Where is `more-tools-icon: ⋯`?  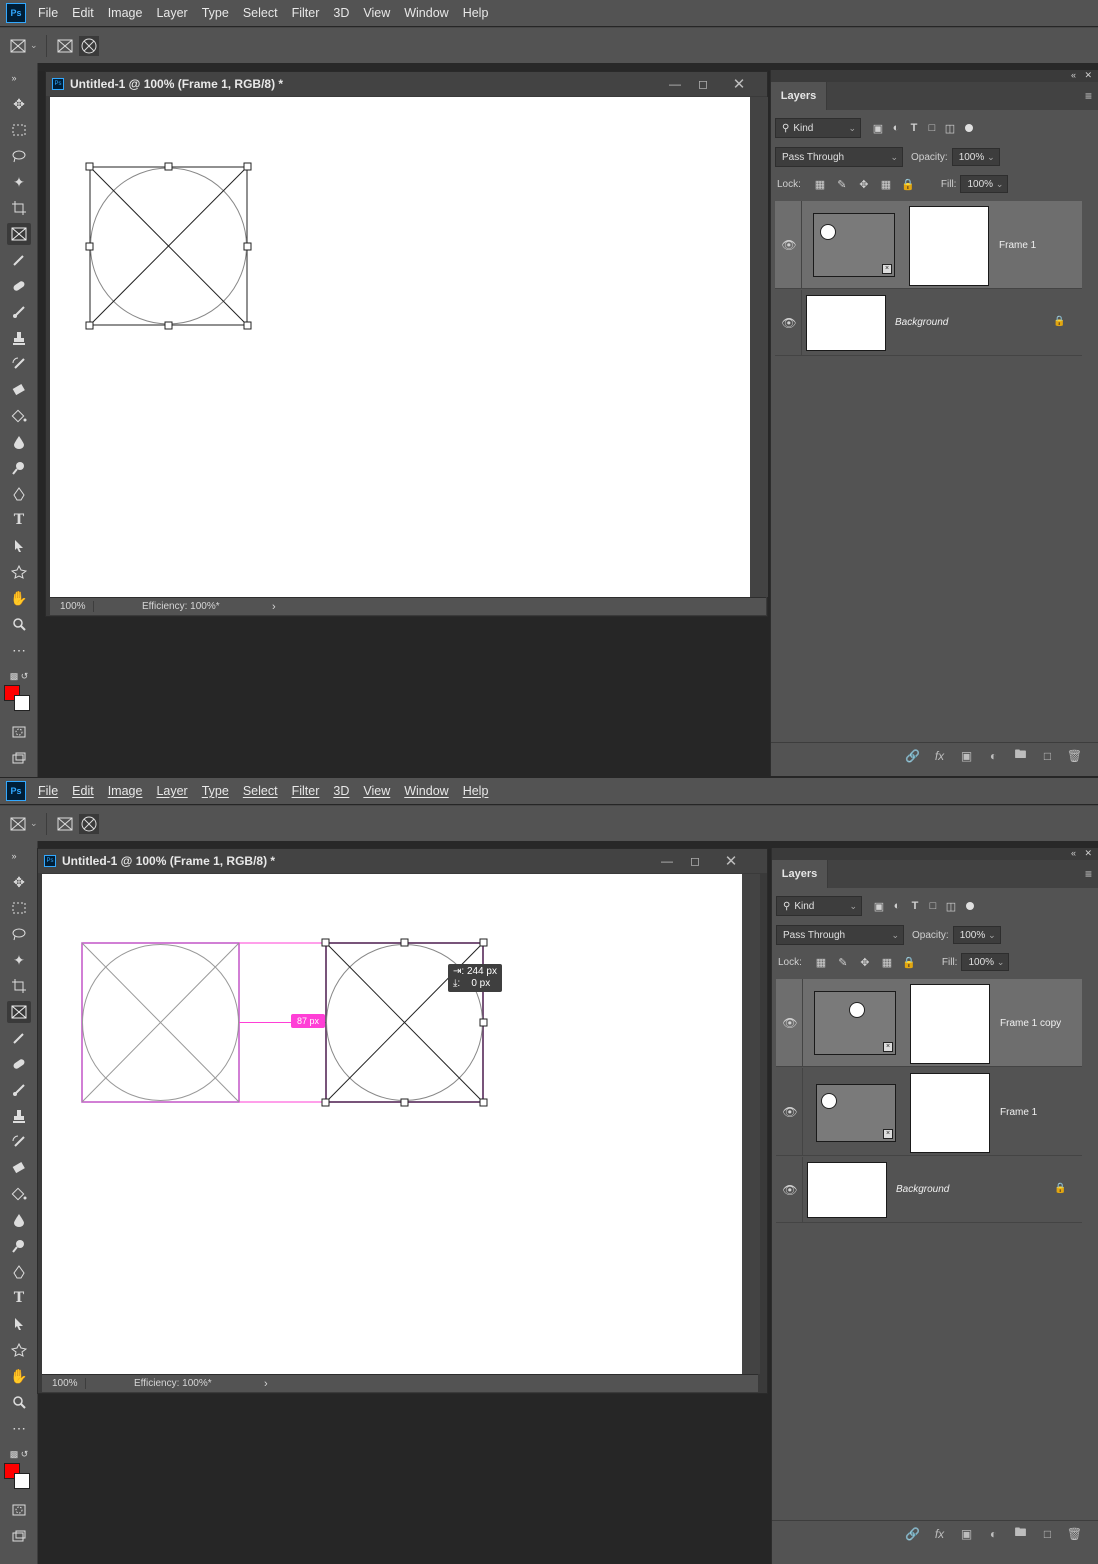 more-tools-icon: ⋯ is located at coordinates (19, 650).